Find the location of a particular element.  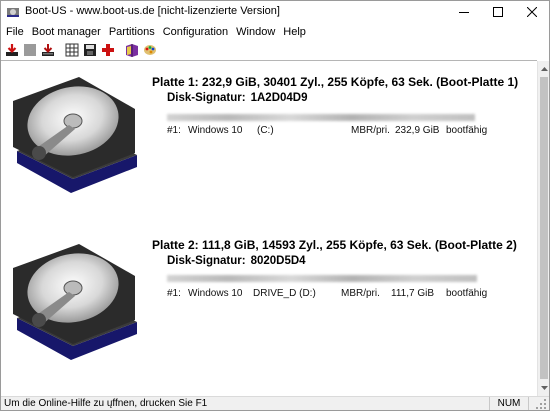

close-icon is located at coordinates (532, 12).